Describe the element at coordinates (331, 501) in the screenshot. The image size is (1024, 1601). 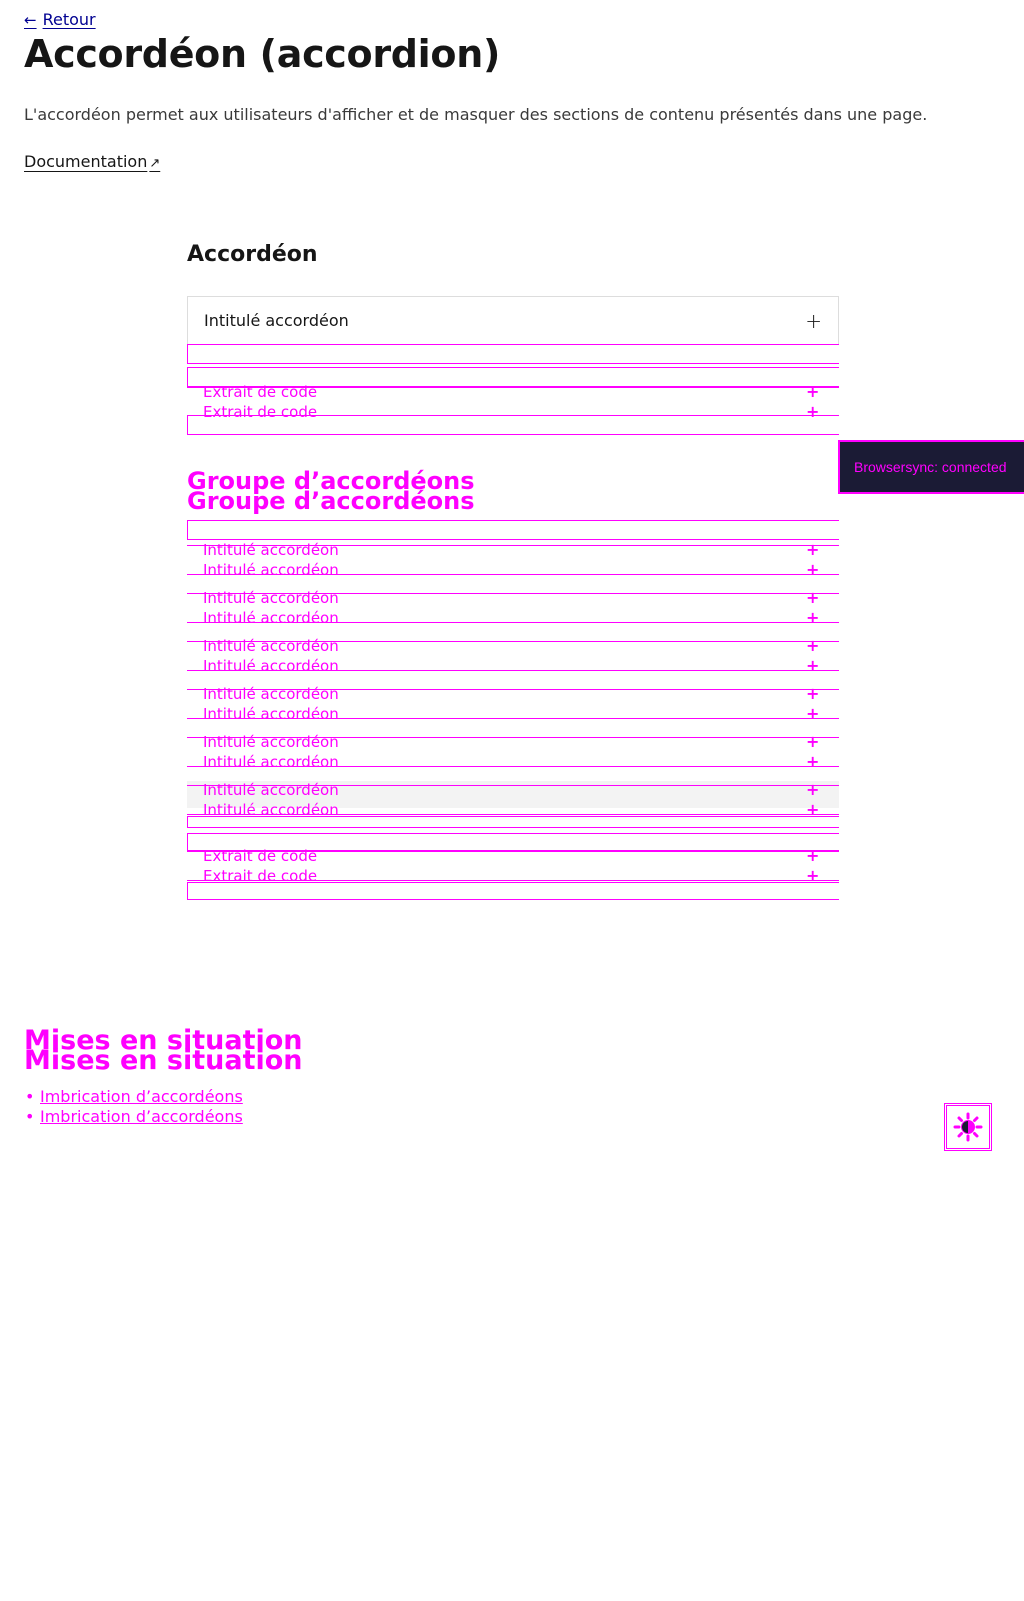
I see `section-title-group: Groupe d’accordéons` at that location.